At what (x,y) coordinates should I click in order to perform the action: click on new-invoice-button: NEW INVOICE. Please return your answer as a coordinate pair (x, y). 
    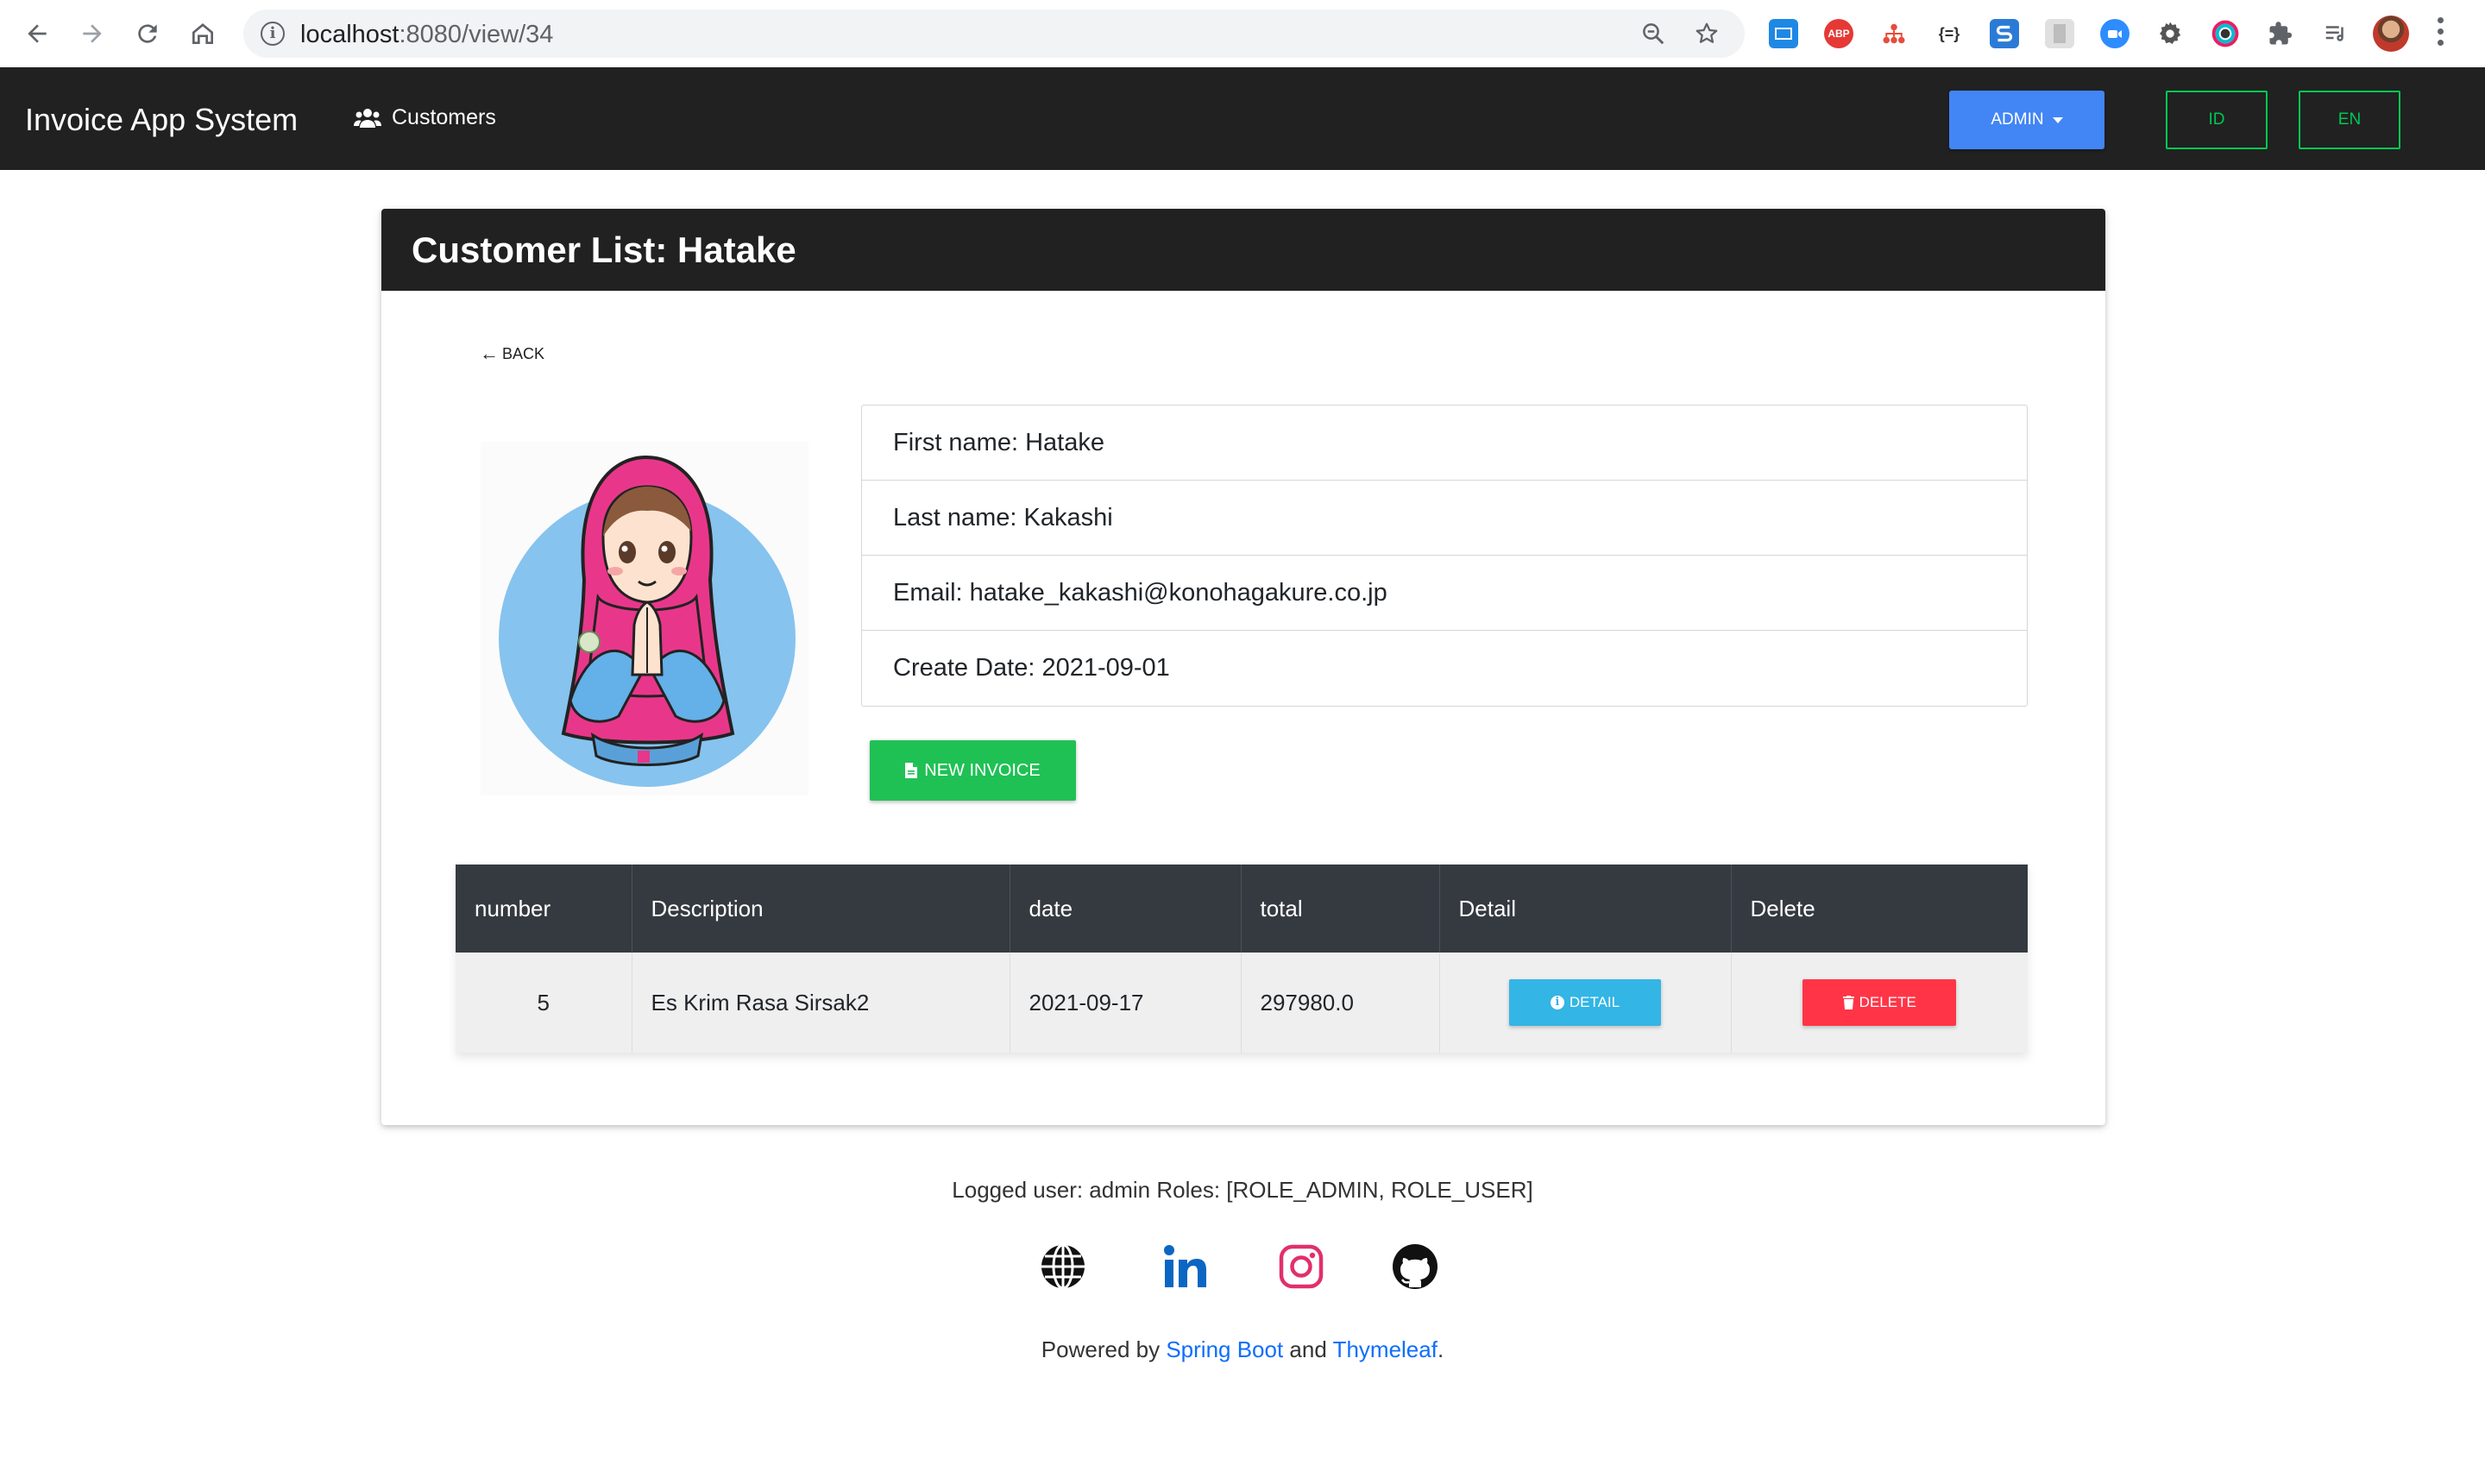
    Looking at the image, I should click on (973, 770).